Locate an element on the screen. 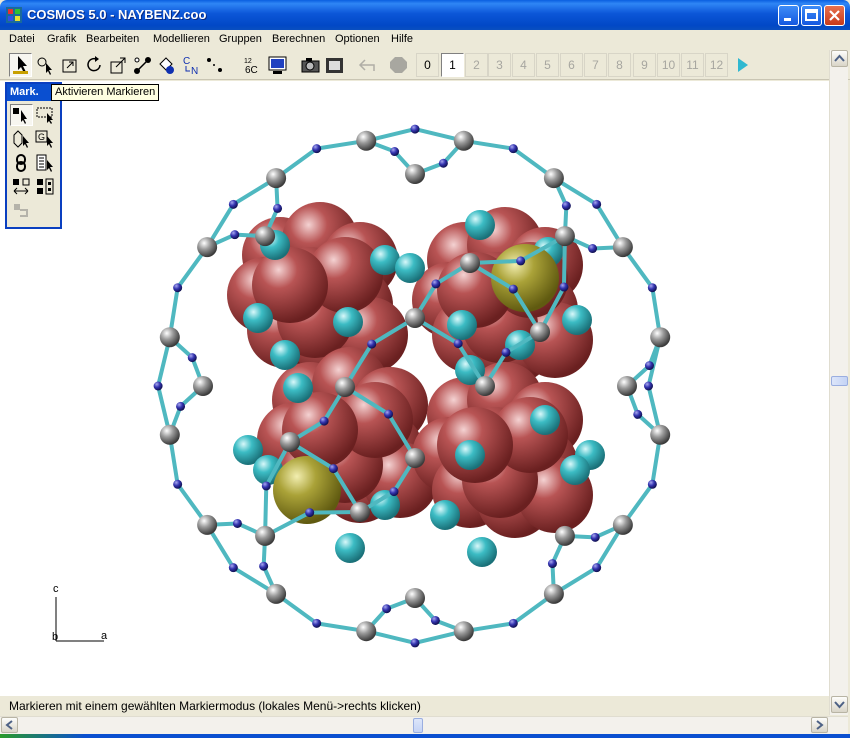 The height and width of the screenshot is (738, 850). menu-optionen: Optionen is located at coordinates (357, 39).